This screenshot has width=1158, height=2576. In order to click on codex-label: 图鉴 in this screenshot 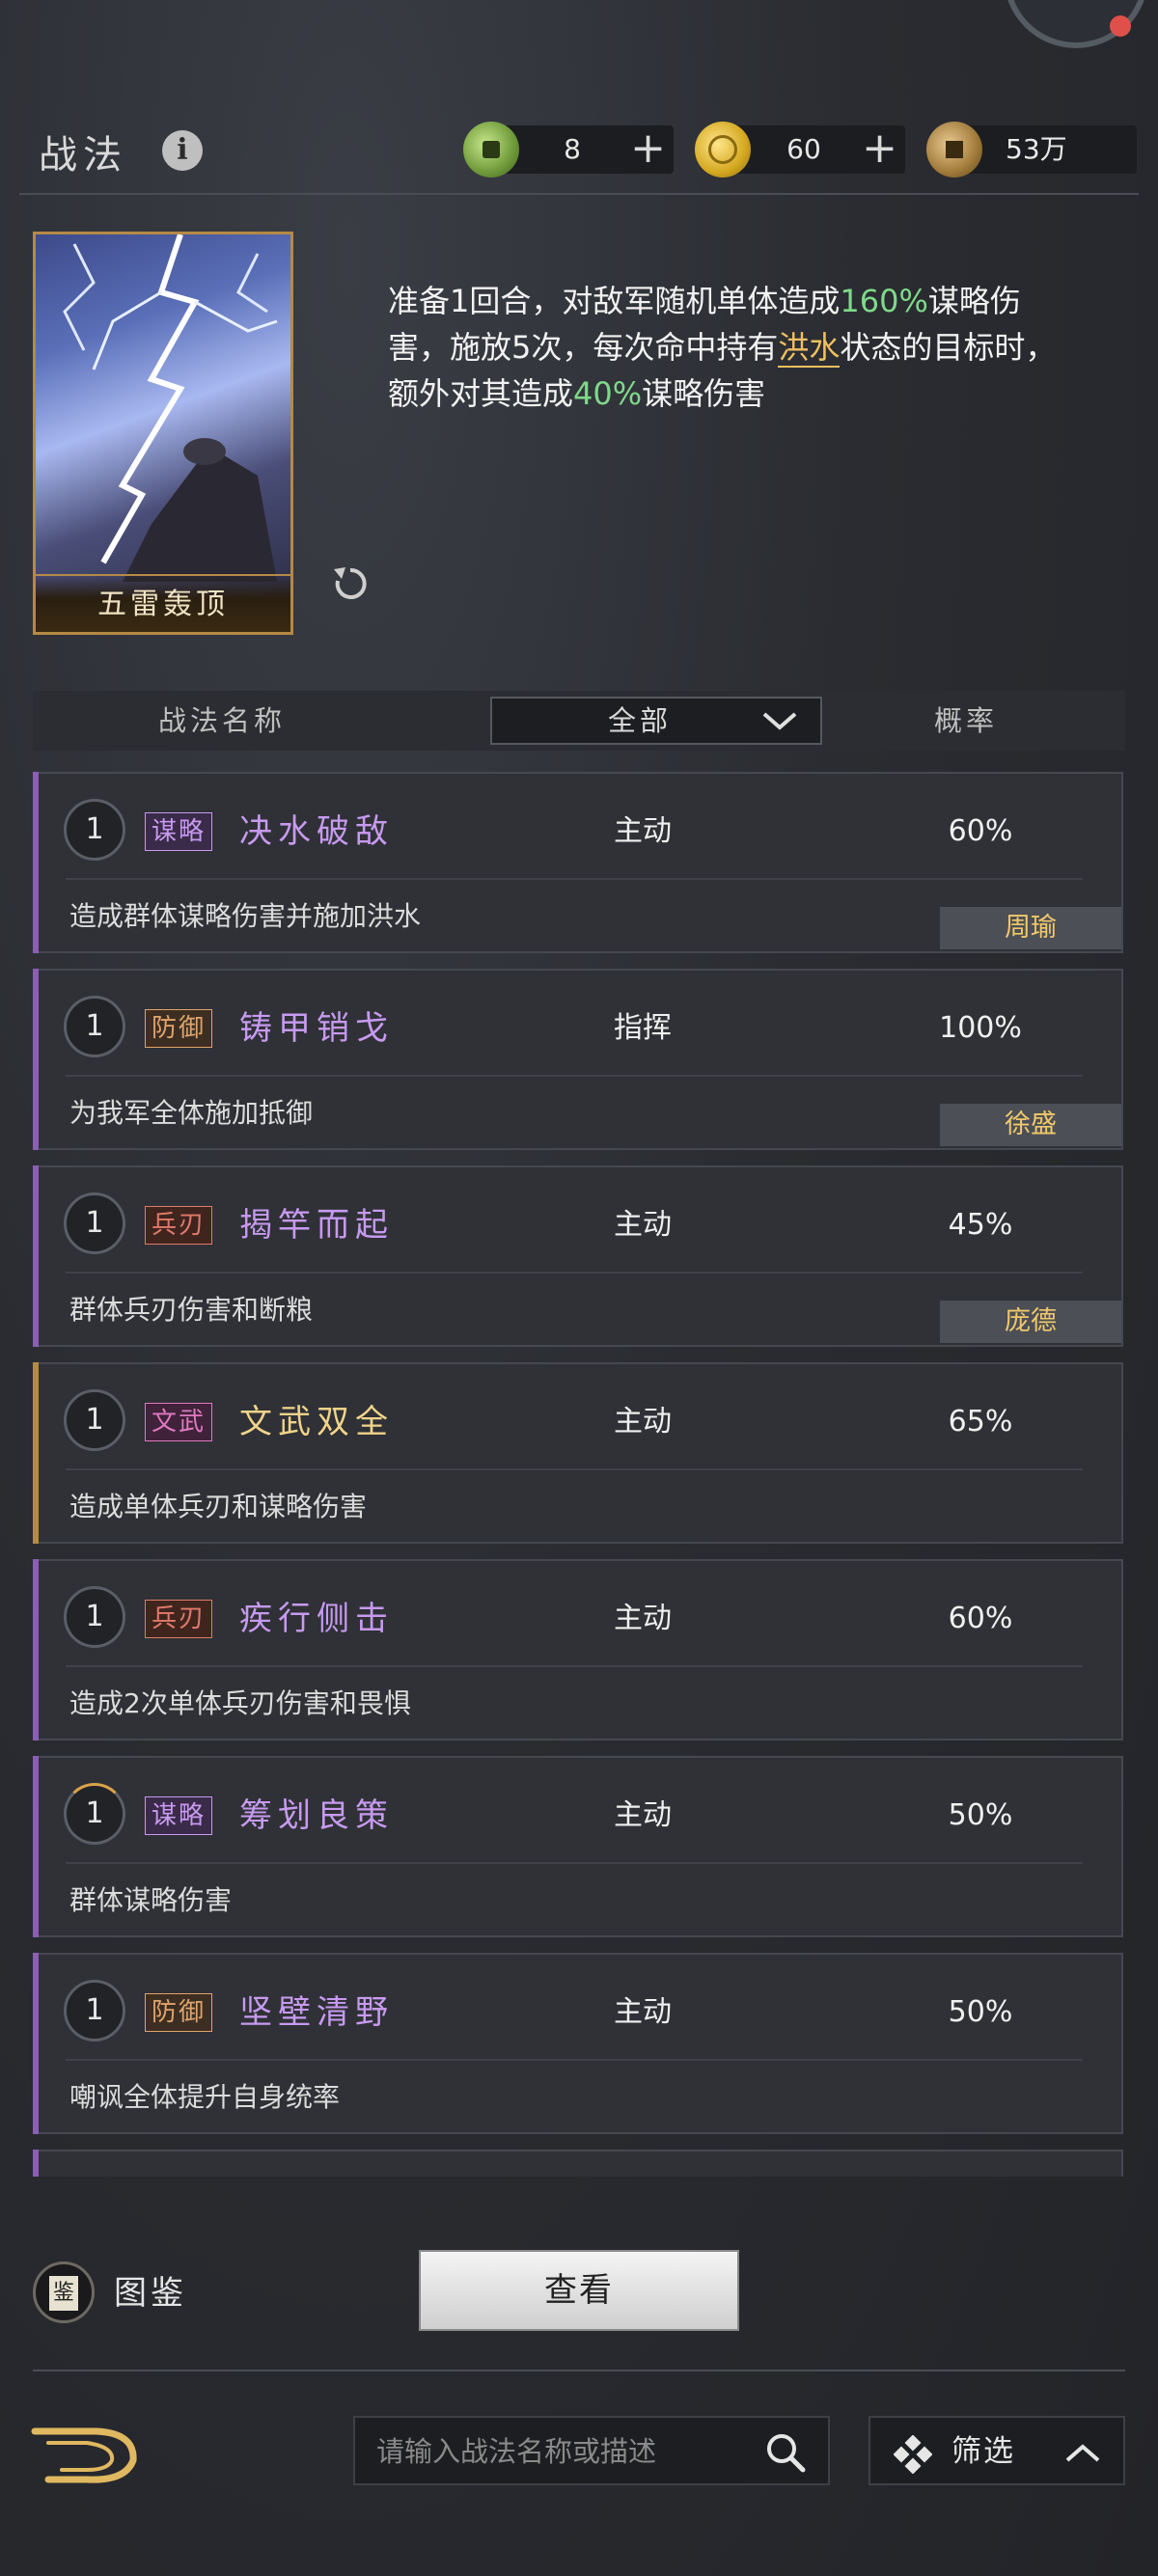, I will do `click(150, 2293)`.